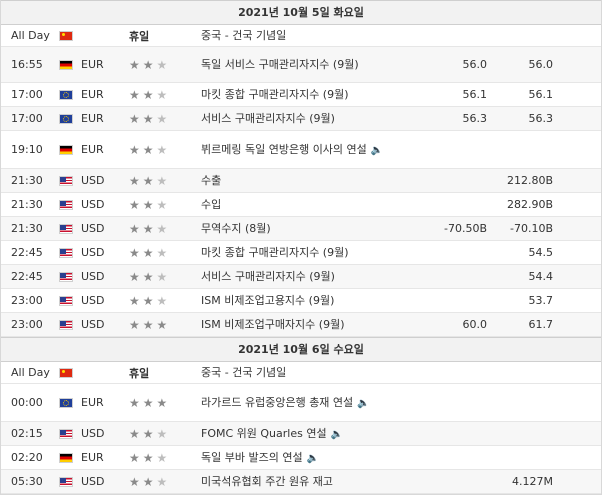 The width and height of the screenshot is (602, 499). I want to click on event-row: 02:15 USD ★ ★ ★ FOMC 위원 Quarles 연설 🔈, so click(301, 434).